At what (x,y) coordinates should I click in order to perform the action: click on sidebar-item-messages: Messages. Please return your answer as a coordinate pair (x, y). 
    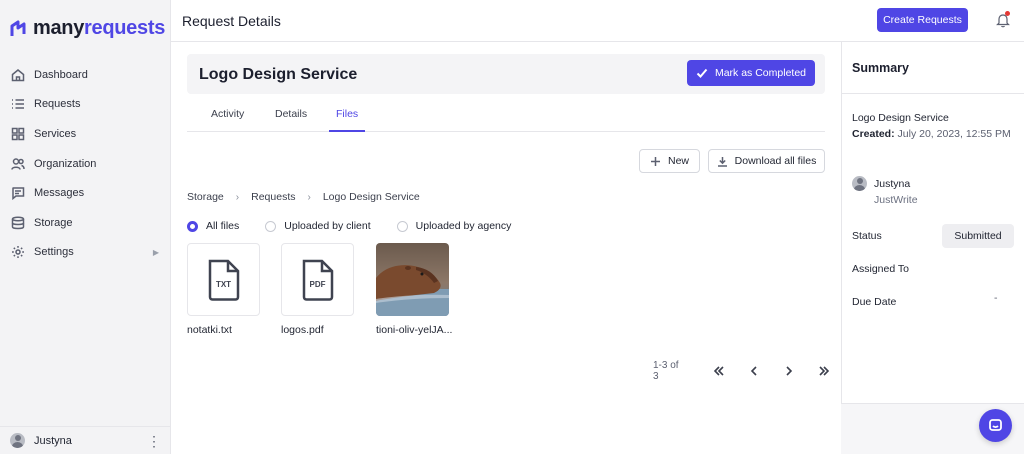
    Looking at the image, I should click on (85, 193).